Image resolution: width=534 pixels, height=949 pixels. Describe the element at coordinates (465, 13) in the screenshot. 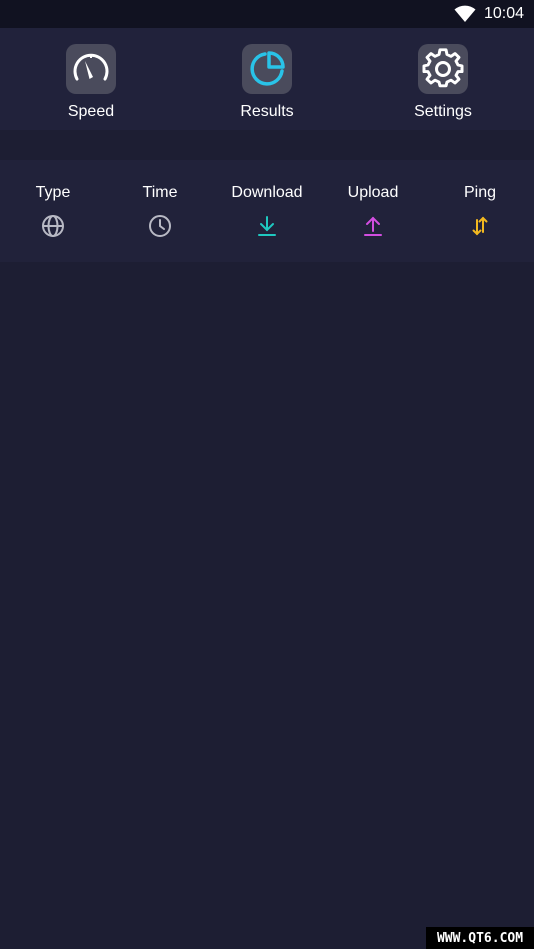

I see `wifi-icon` at that location.